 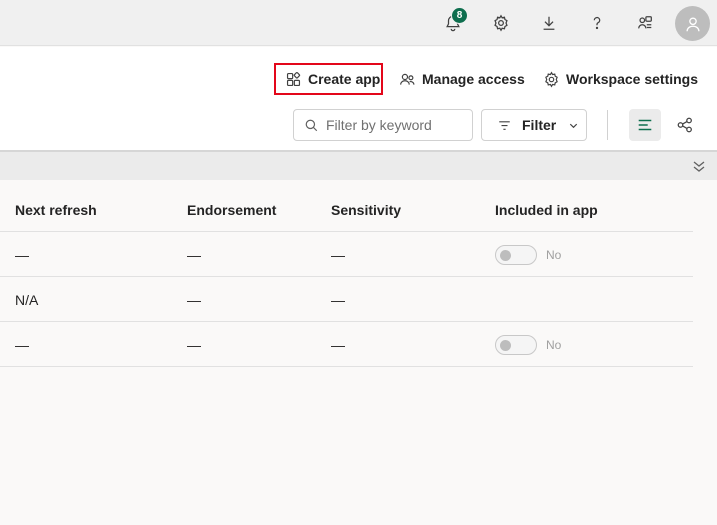 I want to click on filter-icon, so click(x=504, y=125).